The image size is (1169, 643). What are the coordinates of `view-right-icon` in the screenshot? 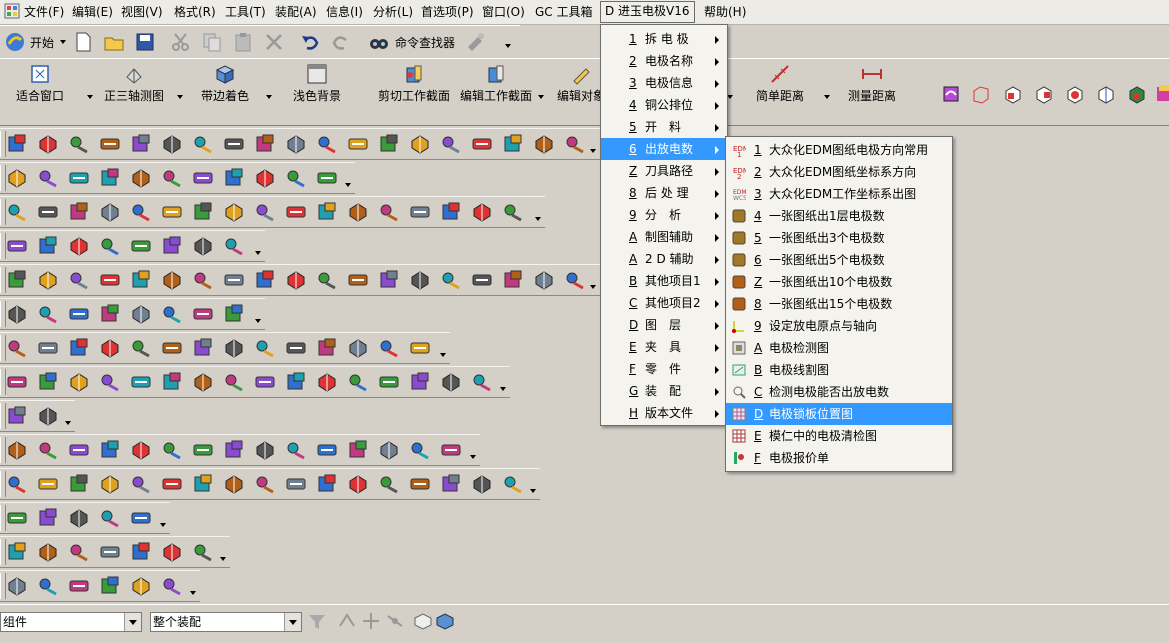 It's located at (1075, 94).